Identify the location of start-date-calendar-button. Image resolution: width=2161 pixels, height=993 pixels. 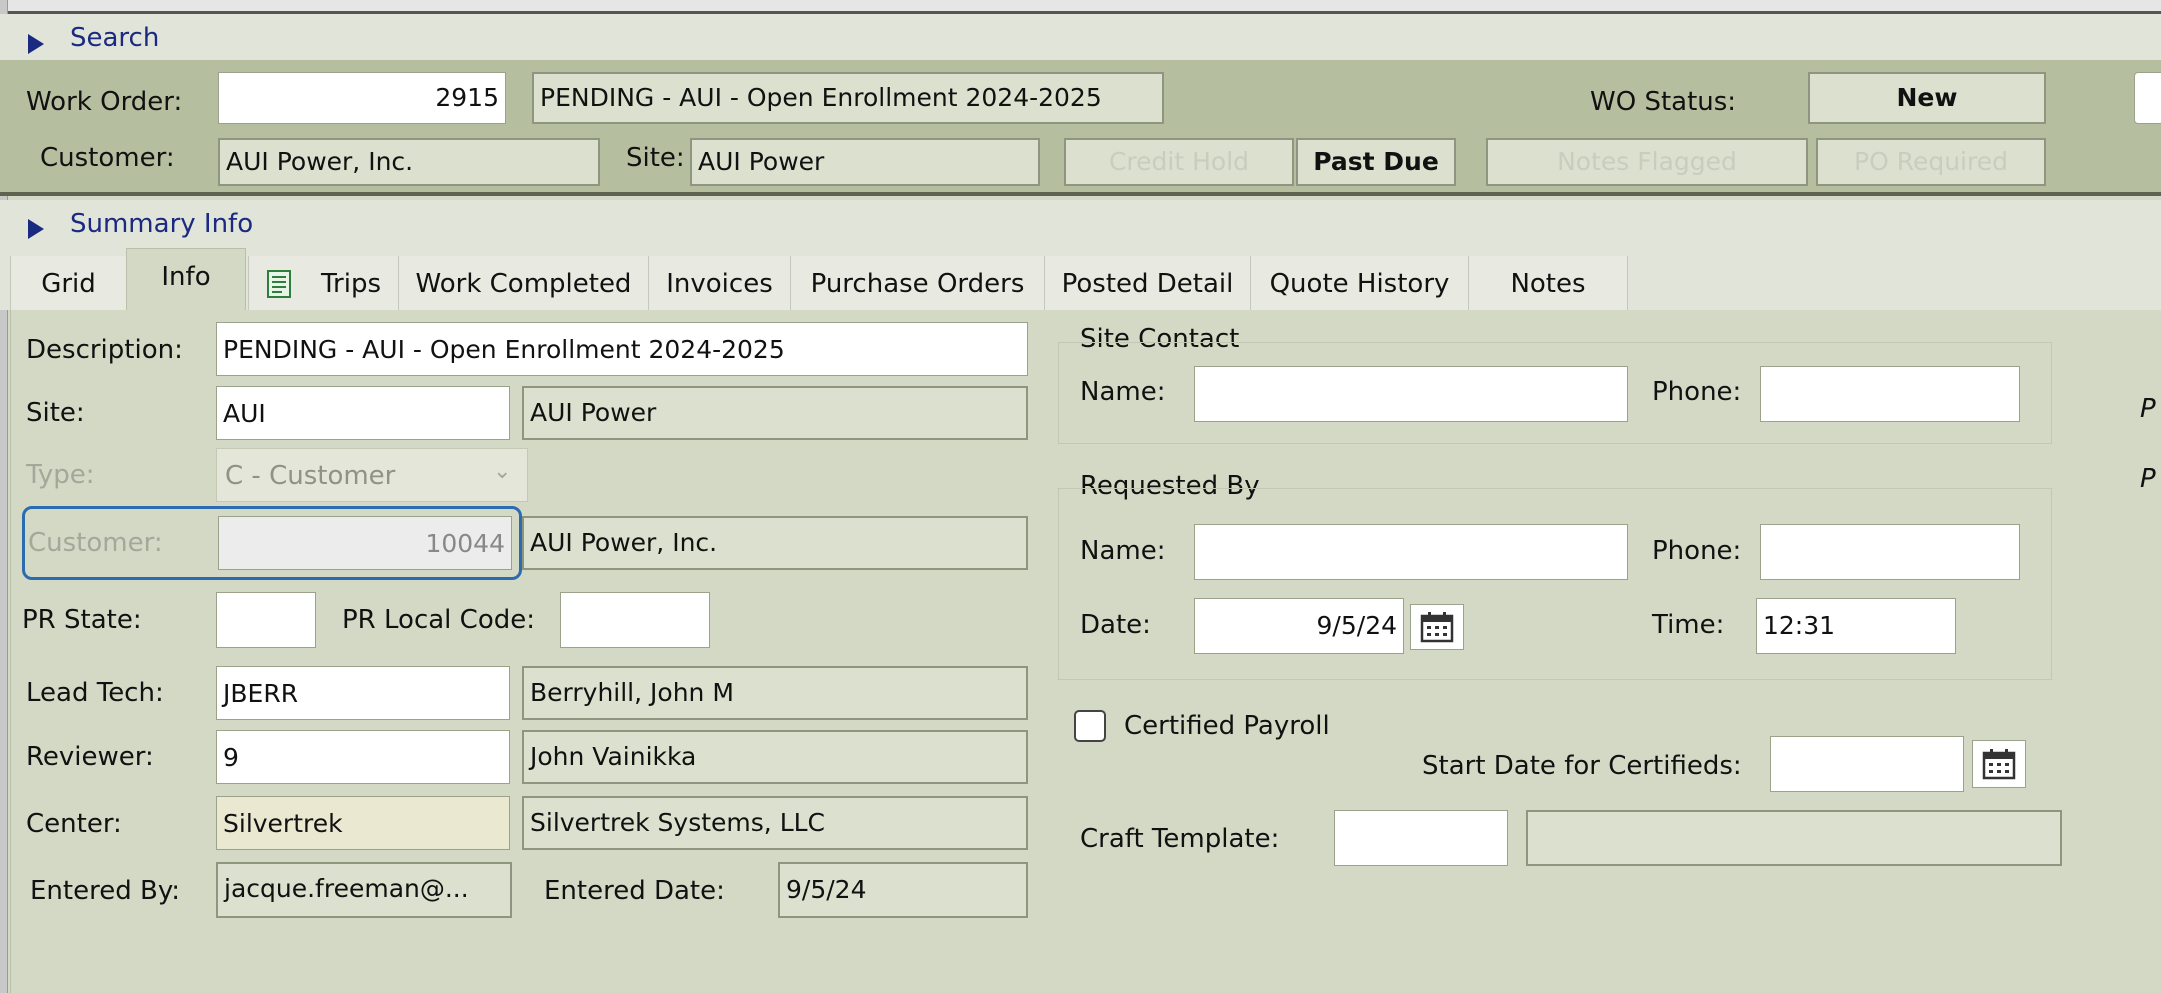
(1999, 764).